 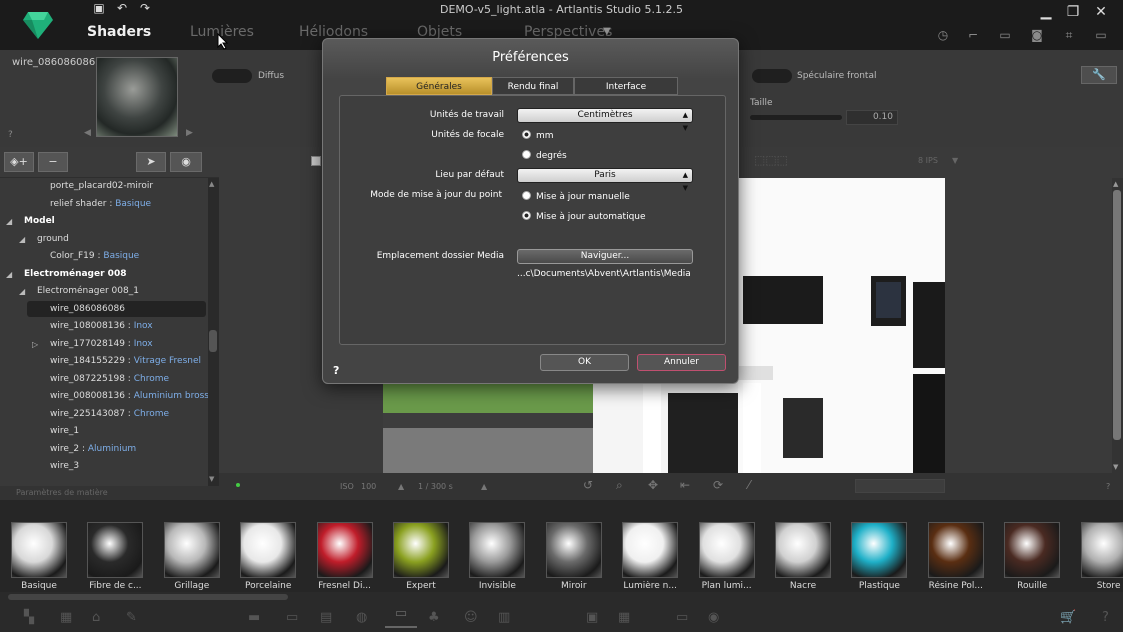 What do you see at coordinates (504, 617) in the screenshot?
I see `building-icon: ▥` at bounding box center [504, 617].